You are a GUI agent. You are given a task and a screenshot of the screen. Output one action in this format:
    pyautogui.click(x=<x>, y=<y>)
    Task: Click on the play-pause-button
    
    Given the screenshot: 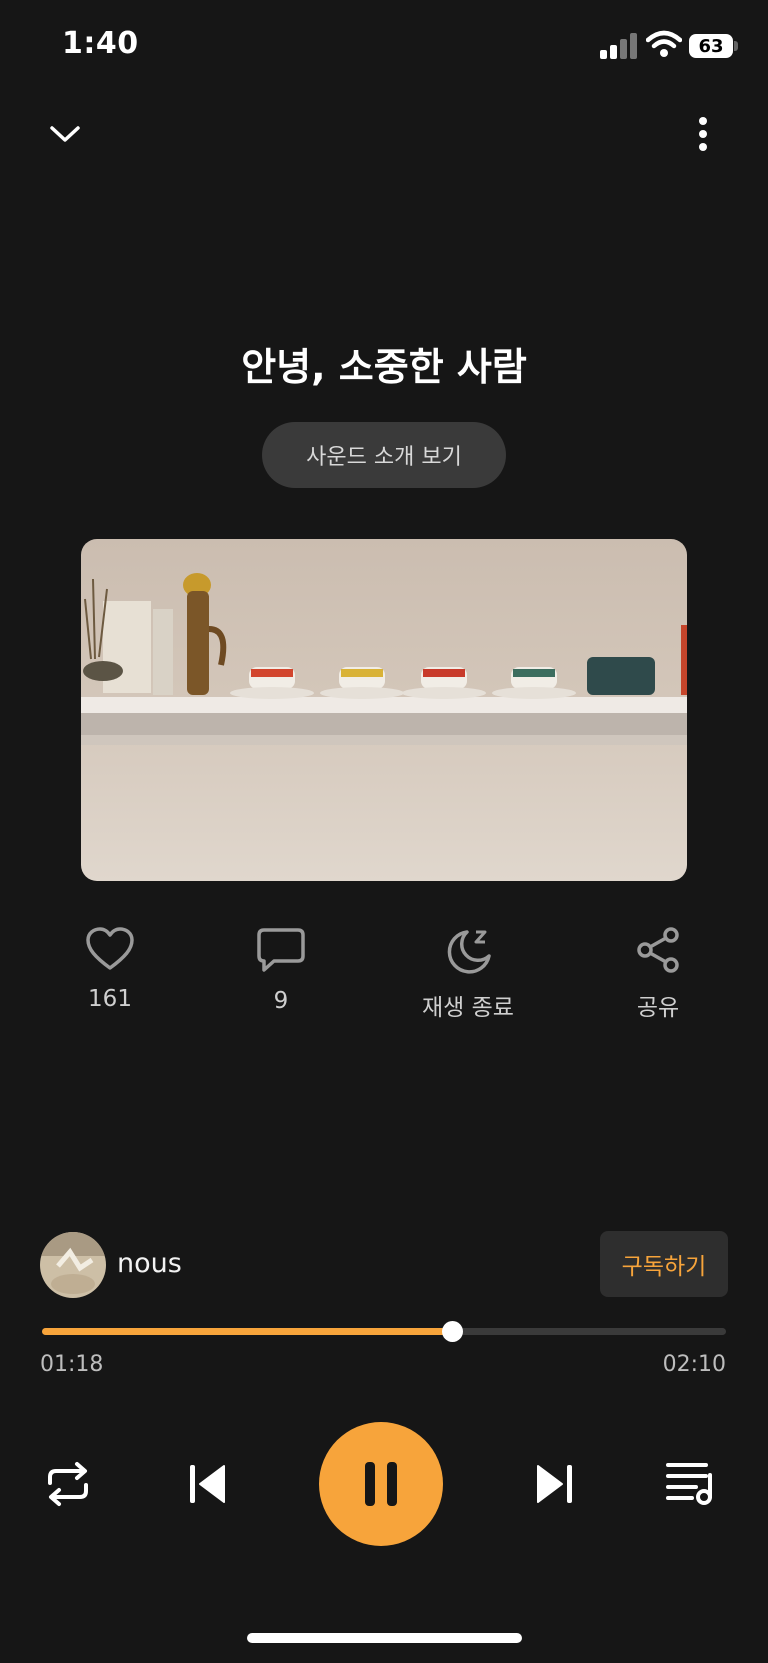 What is the action you would take?
    pyautogui.click(x=381, y=1484)
    